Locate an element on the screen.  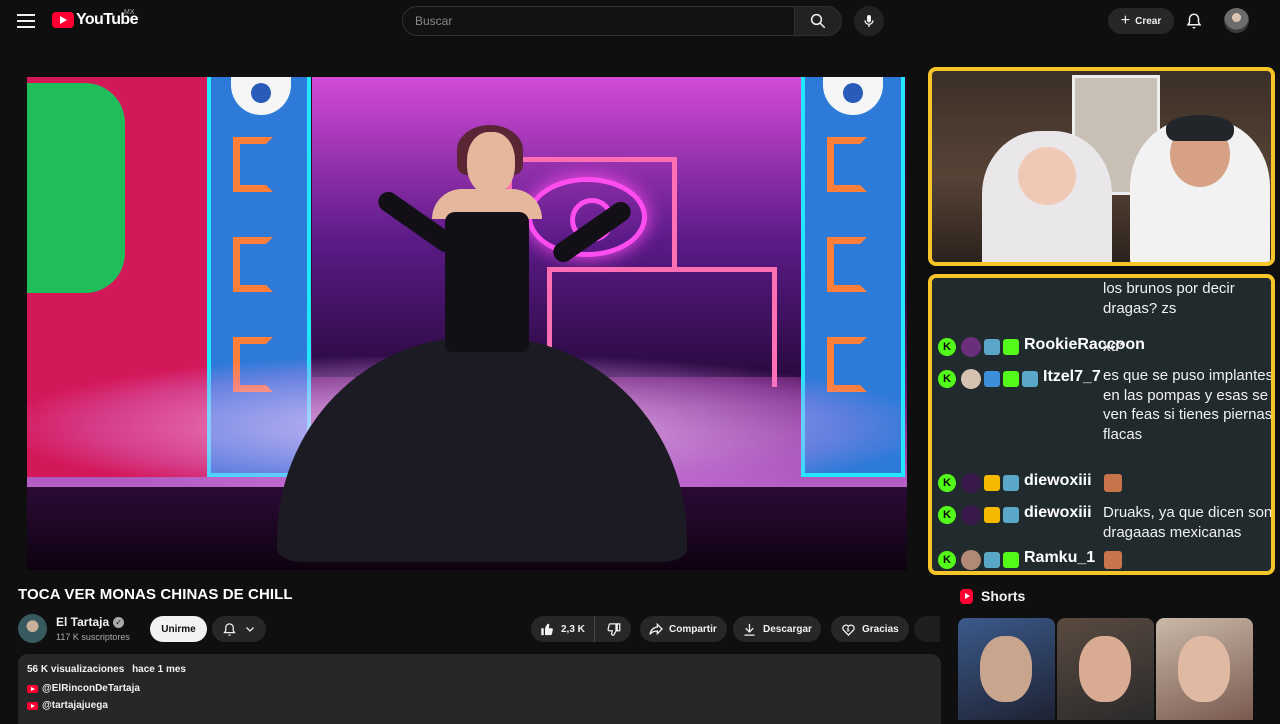
like-dislike-group: 2,3 K is located at coordinates (581, 629).